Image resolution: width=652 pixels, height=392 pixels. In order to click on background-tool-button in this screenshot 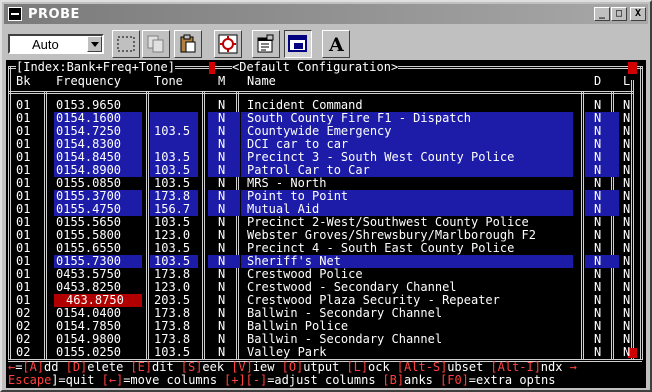, I will do `click(298, 44)`.